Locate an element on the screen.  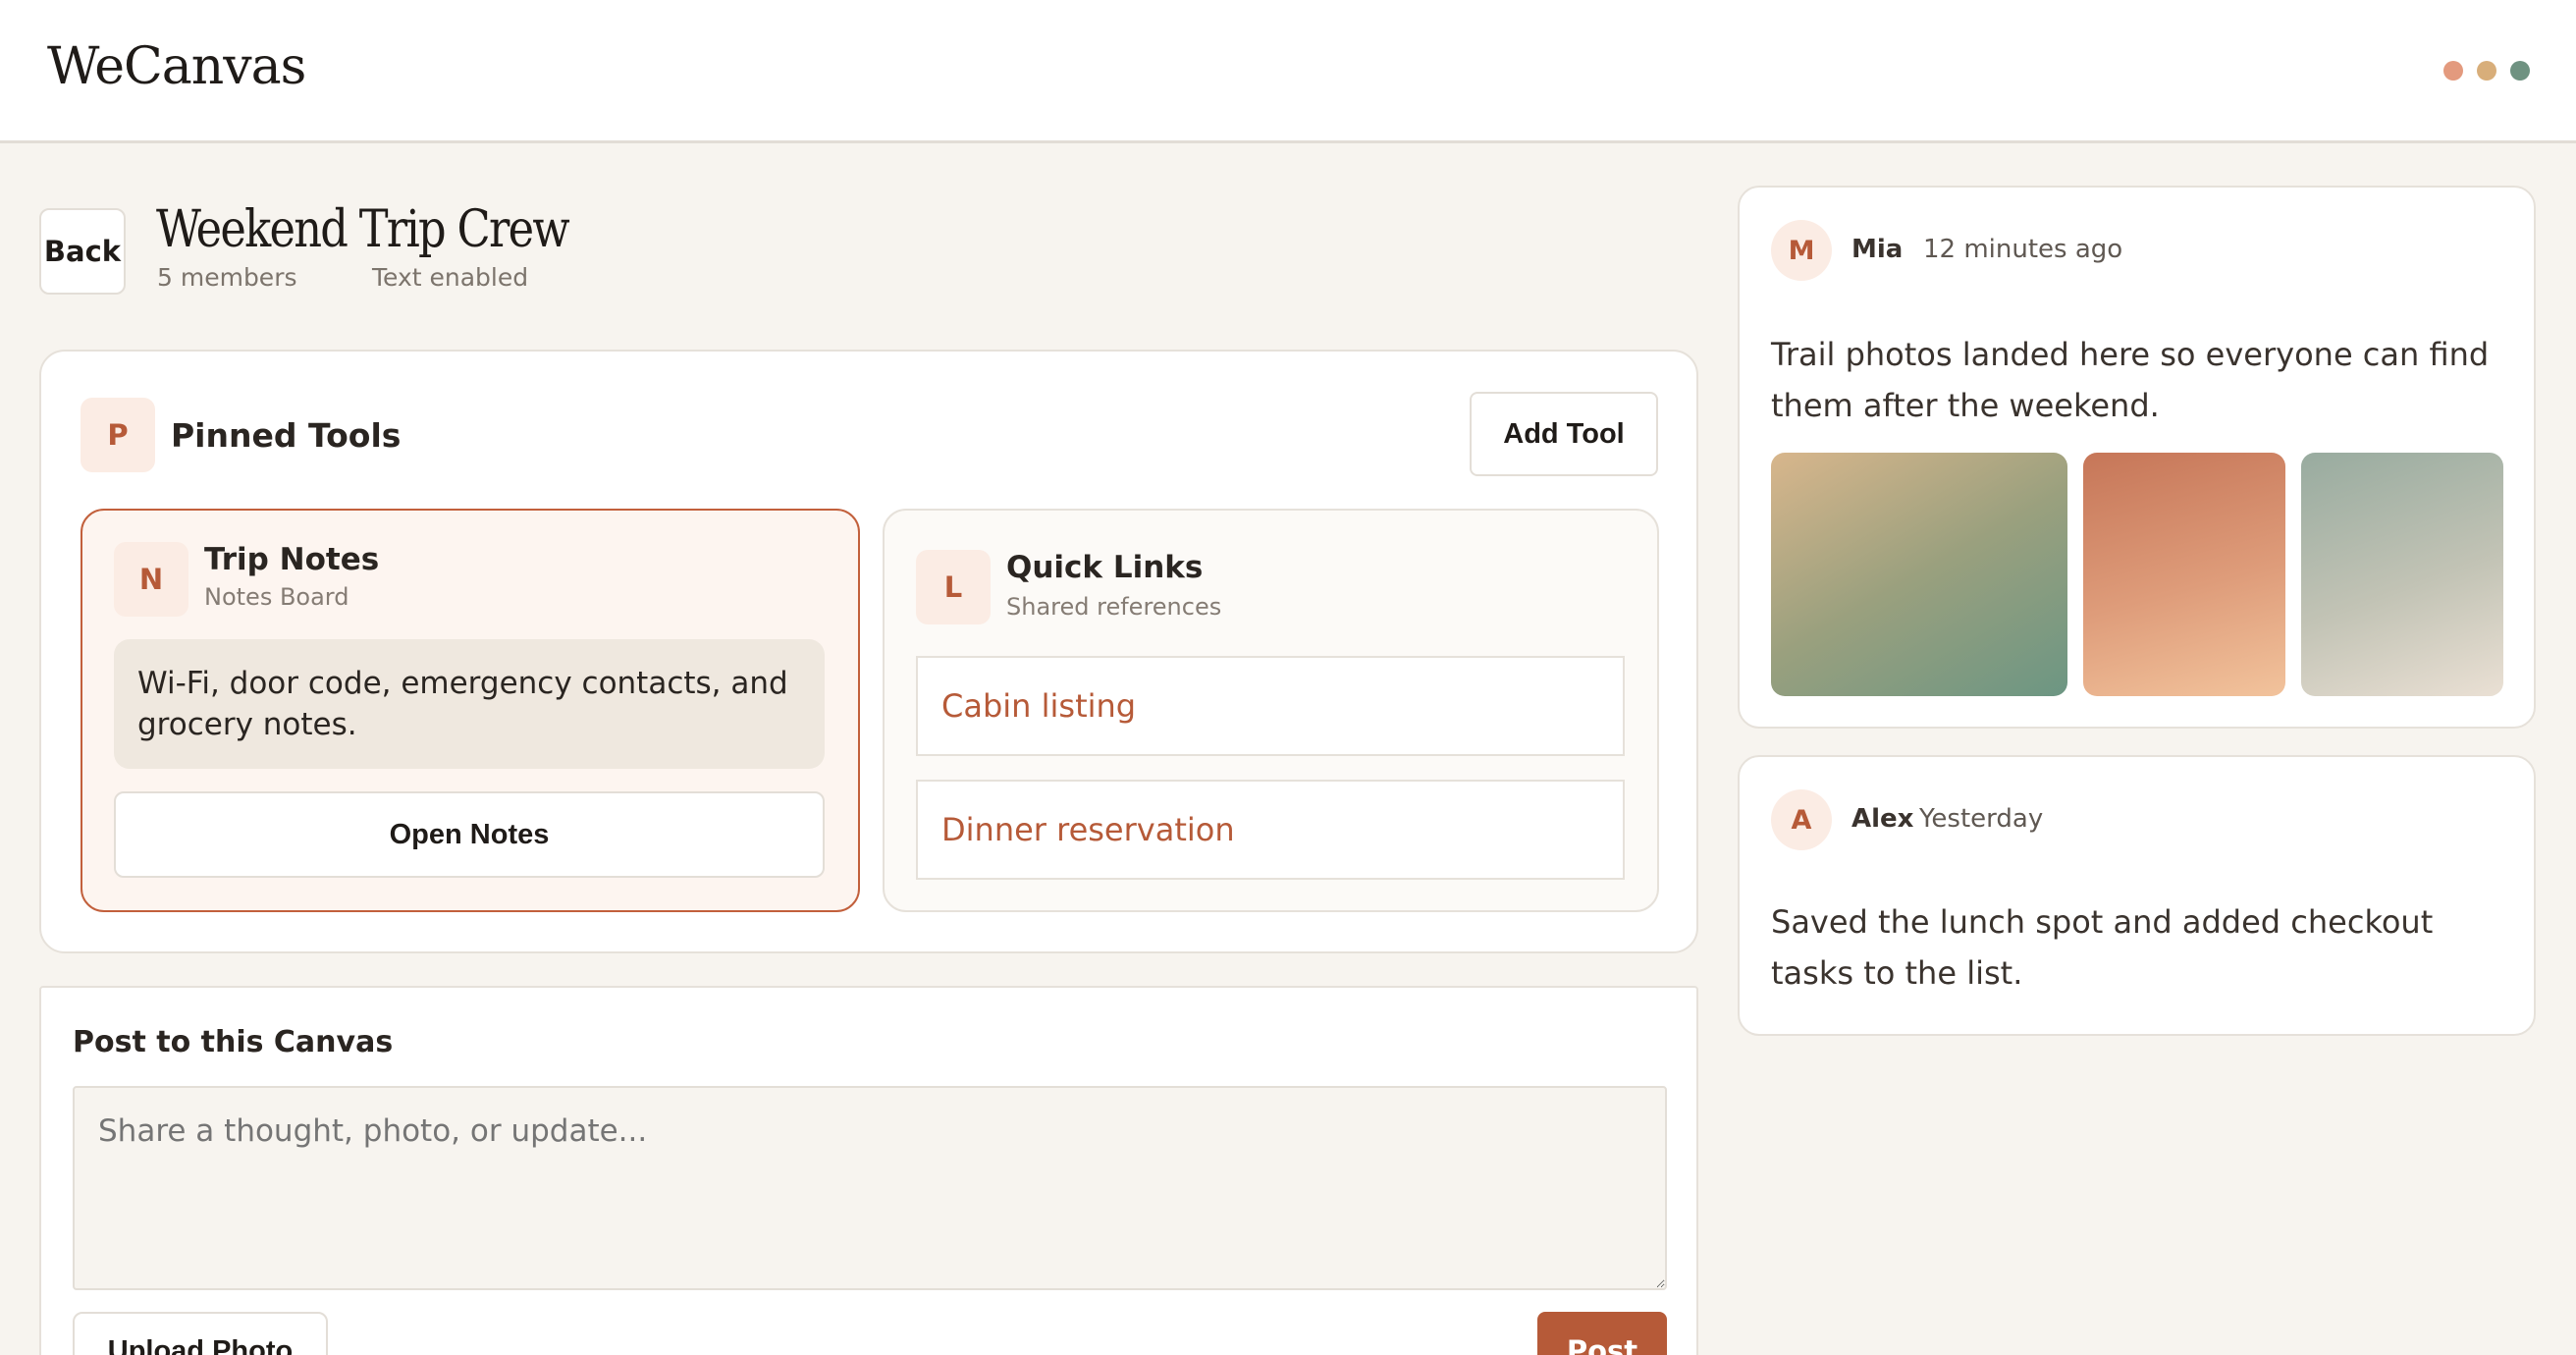
upload-photo-button: Upload Photo is located at coordinates (200, 1333).